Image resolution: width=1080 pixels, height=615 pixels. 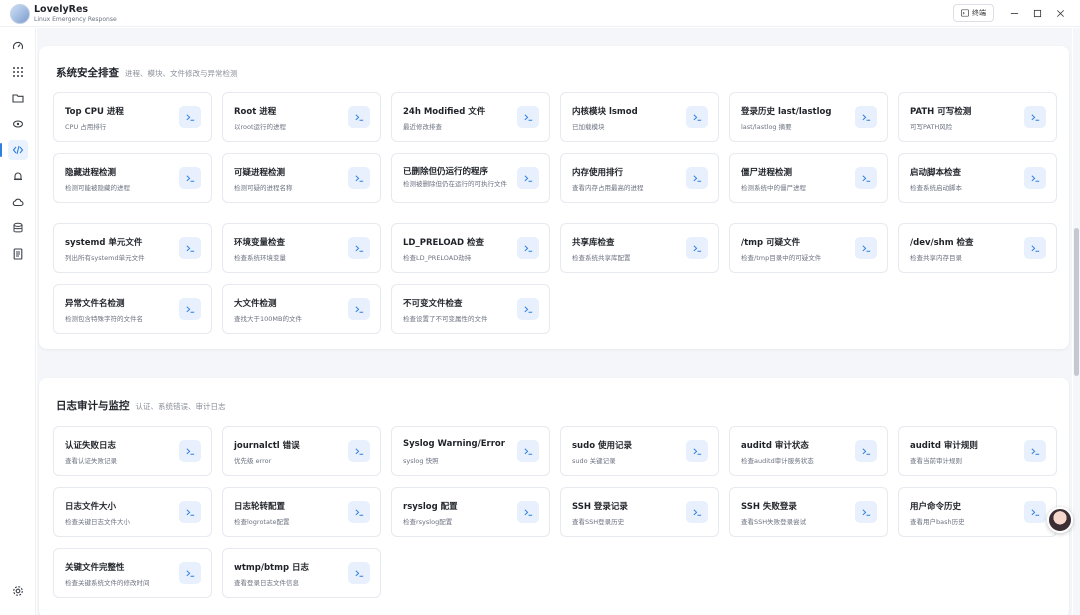 What do you see at coordinates (132, 512) in the screenshot?
I see `check-card: 日志文件大小 检查关键日志文件大小` at bounding box center [132, 512].